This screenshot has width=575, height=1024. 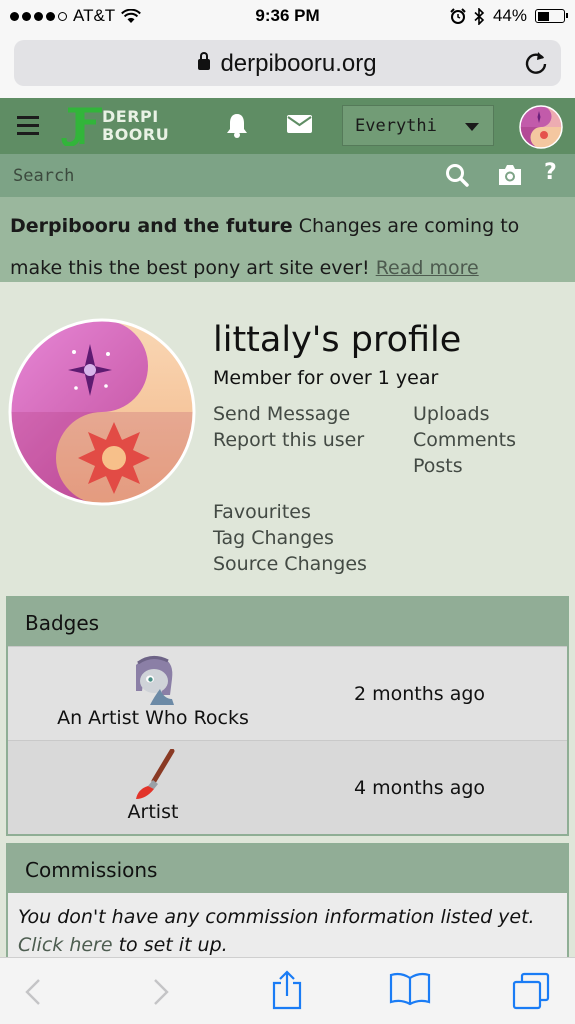 What do you see at coordinates (551, 16) in the screenshot?
I see `battery-icon` at bounding box center [551, 16].